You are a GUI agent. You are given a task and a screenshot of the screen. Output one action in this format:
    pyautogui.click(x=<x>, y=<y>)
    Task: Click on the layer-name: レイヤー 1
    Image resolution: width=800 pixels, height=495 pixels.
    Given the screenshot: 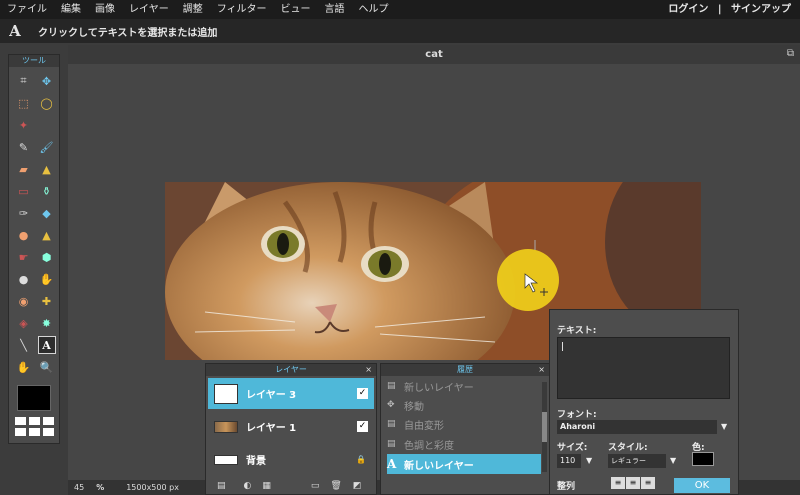 What is the action you would take?
    pyautogui.click(x=271, y=428)
    